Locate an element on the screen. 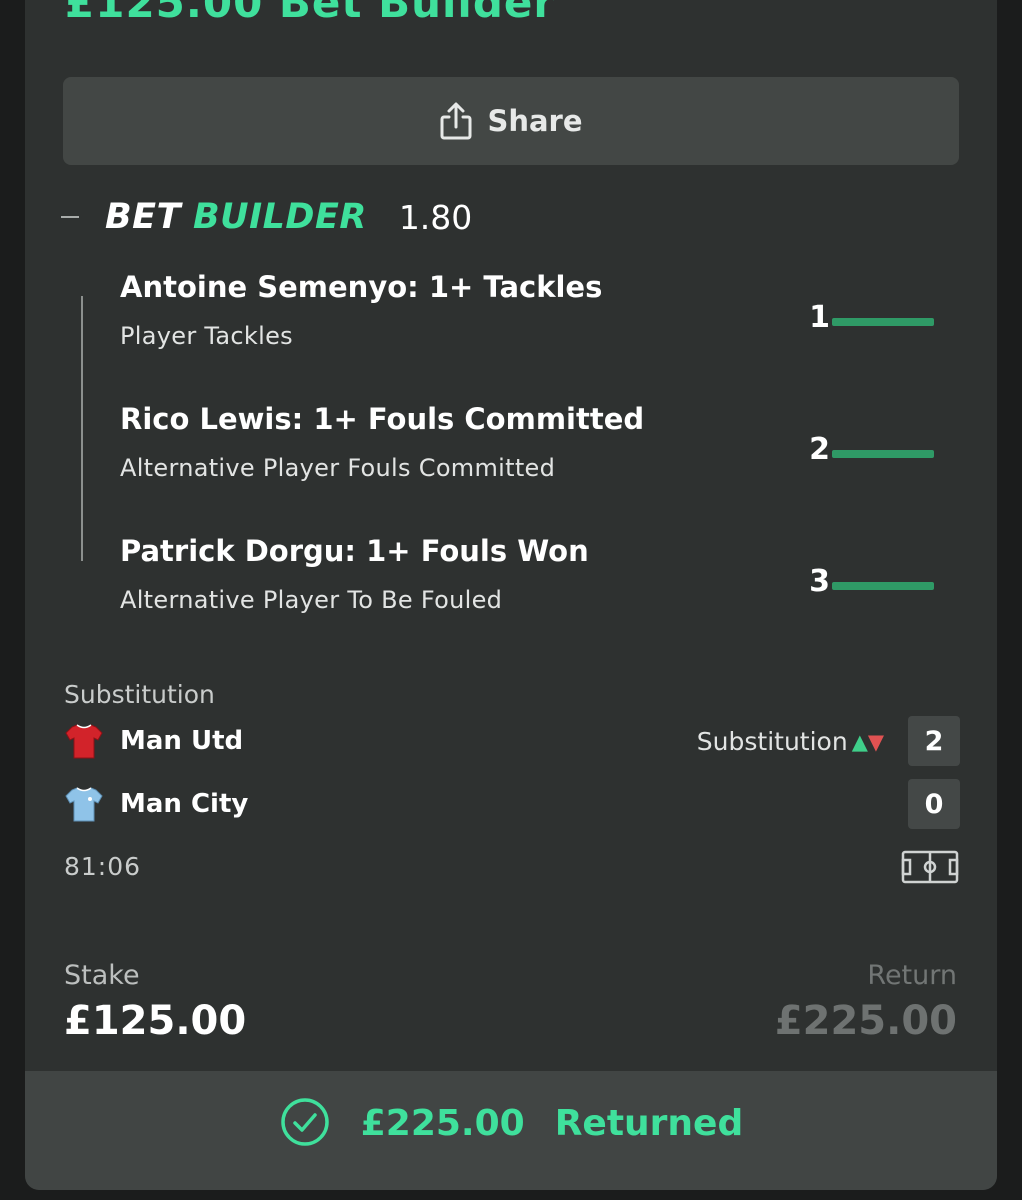 The width and height of the screenshot is (1022, 1200). match-clock: 81:06 is located at coordinates (103, 866).